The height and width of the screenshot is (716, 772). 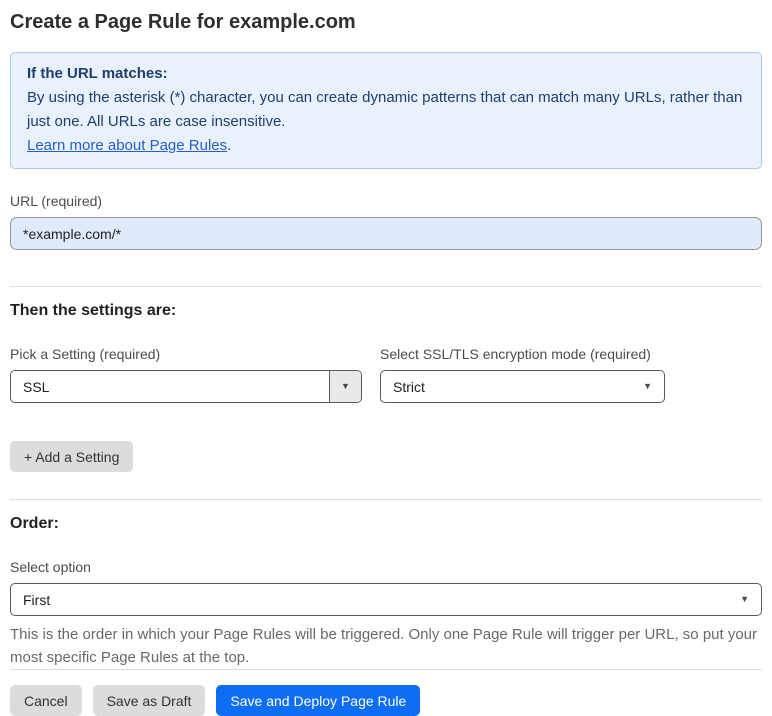 What do you see at coordinates (149, 700) in the screenshot?
I see `save-draft-button: Save as Draft` at bounding box center [149, 700].